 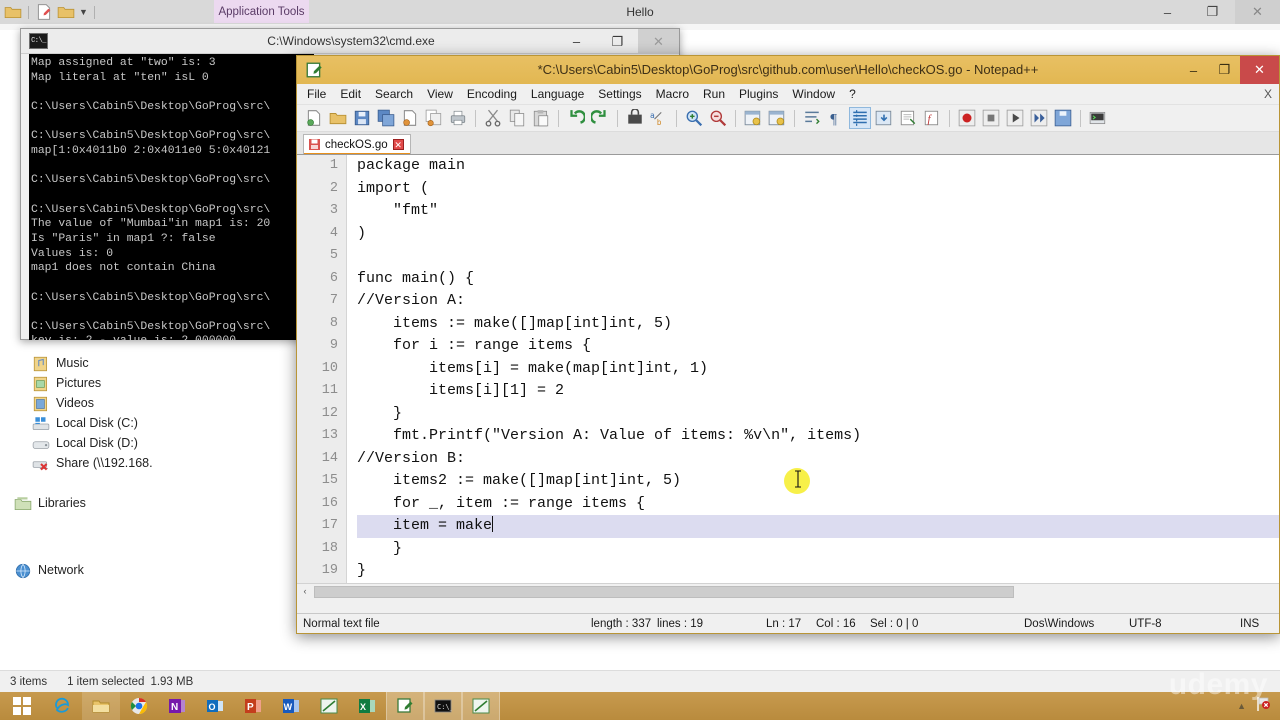 I want to click on cmd-maximize-button: ❐, so click(x=617, y=41).